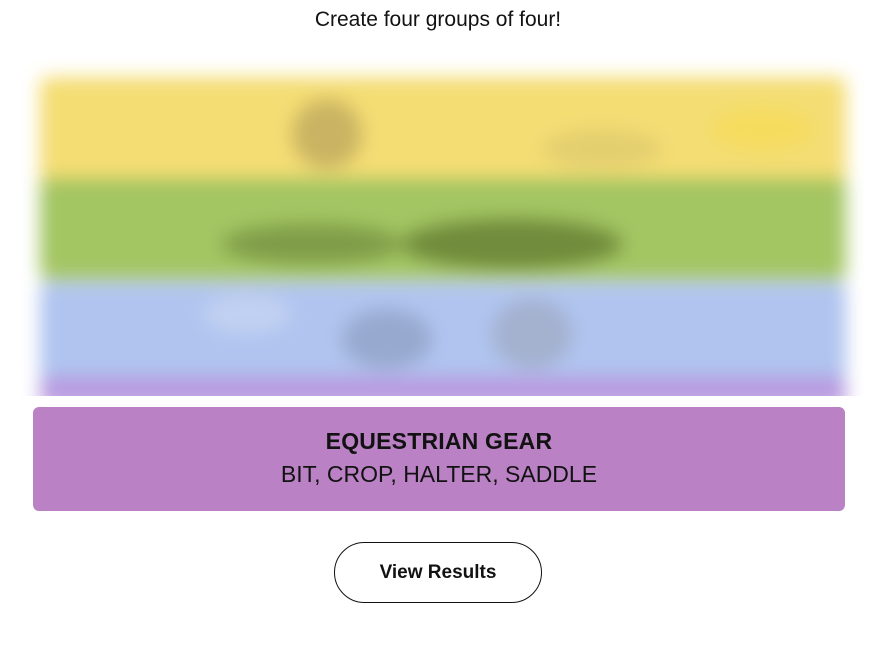  Describe the element at coordinates (439, 441) in the screenshot. I see `solved-group-title: EQUESTRIAN GEAR` at that location.